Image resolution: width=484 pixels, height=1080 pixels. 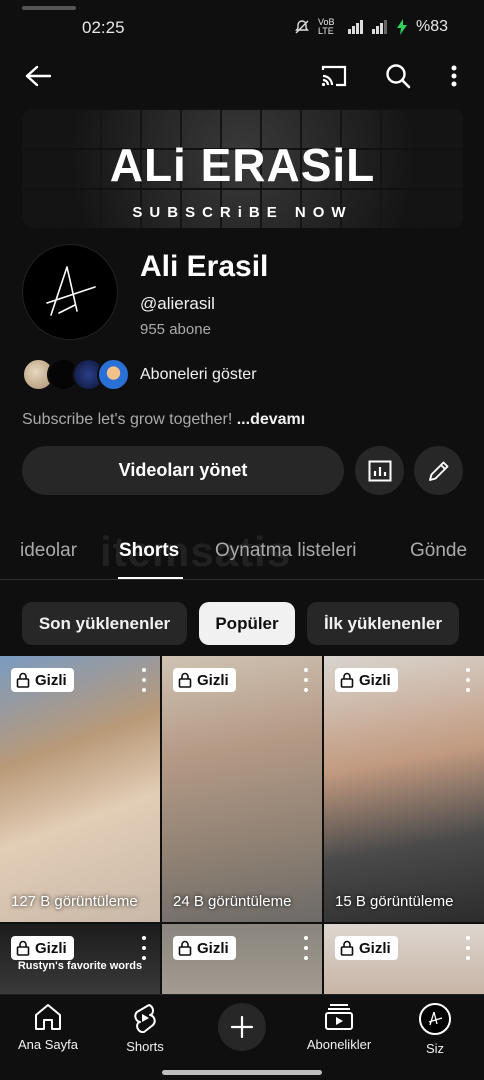 What do you see at coordinates (204, 266) in the screenshot?
I see `channel-name: Ali Erasil` at bounding box center [204, 266].